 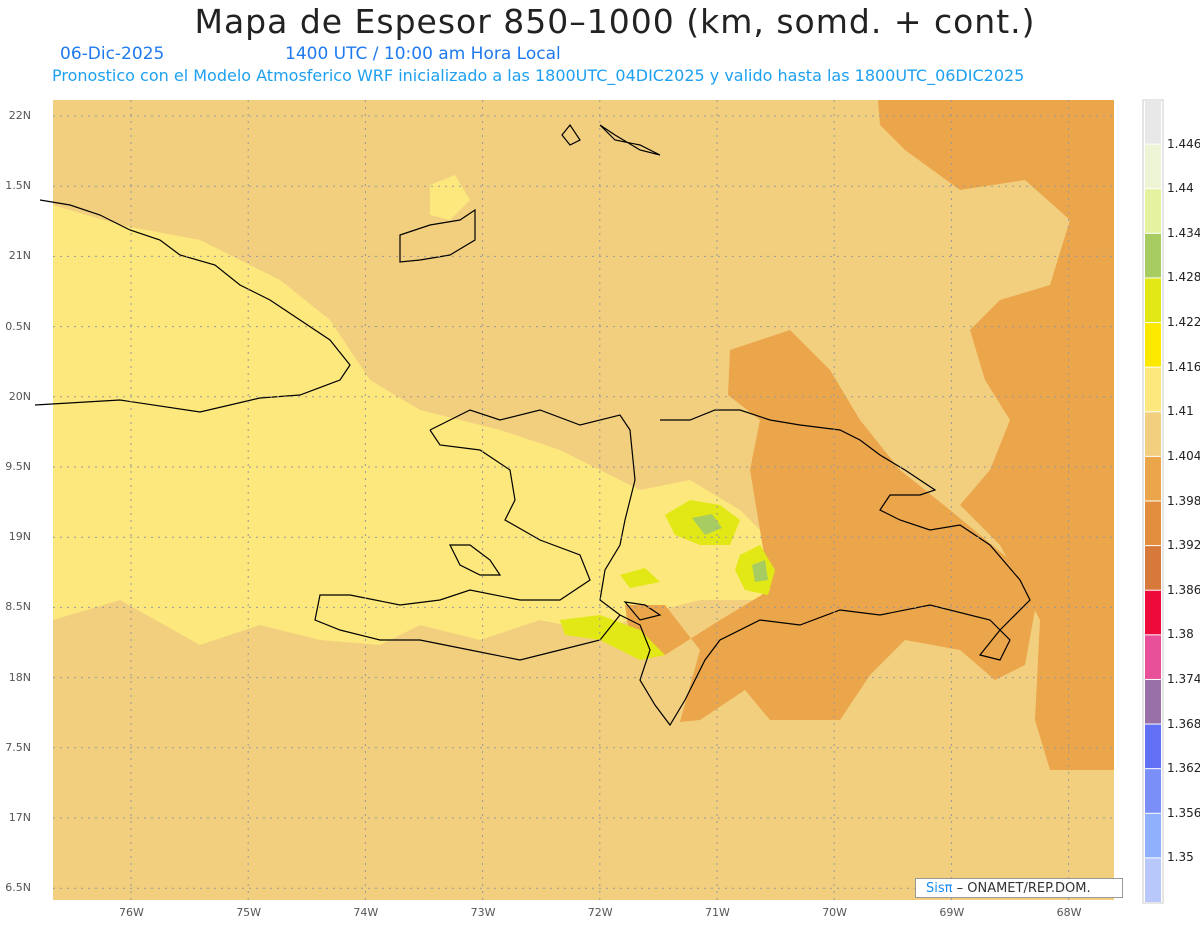 What do you see at coordinates (1183, 589) in the screenshot?
I see `colorbar-label: 1.386` at bounding box center [1183, 589].